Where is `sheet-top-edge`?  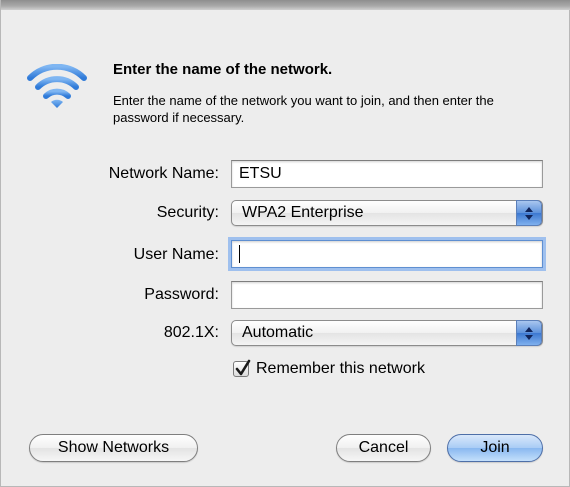 sheet-top-edge is located at coordinates (285, 5).